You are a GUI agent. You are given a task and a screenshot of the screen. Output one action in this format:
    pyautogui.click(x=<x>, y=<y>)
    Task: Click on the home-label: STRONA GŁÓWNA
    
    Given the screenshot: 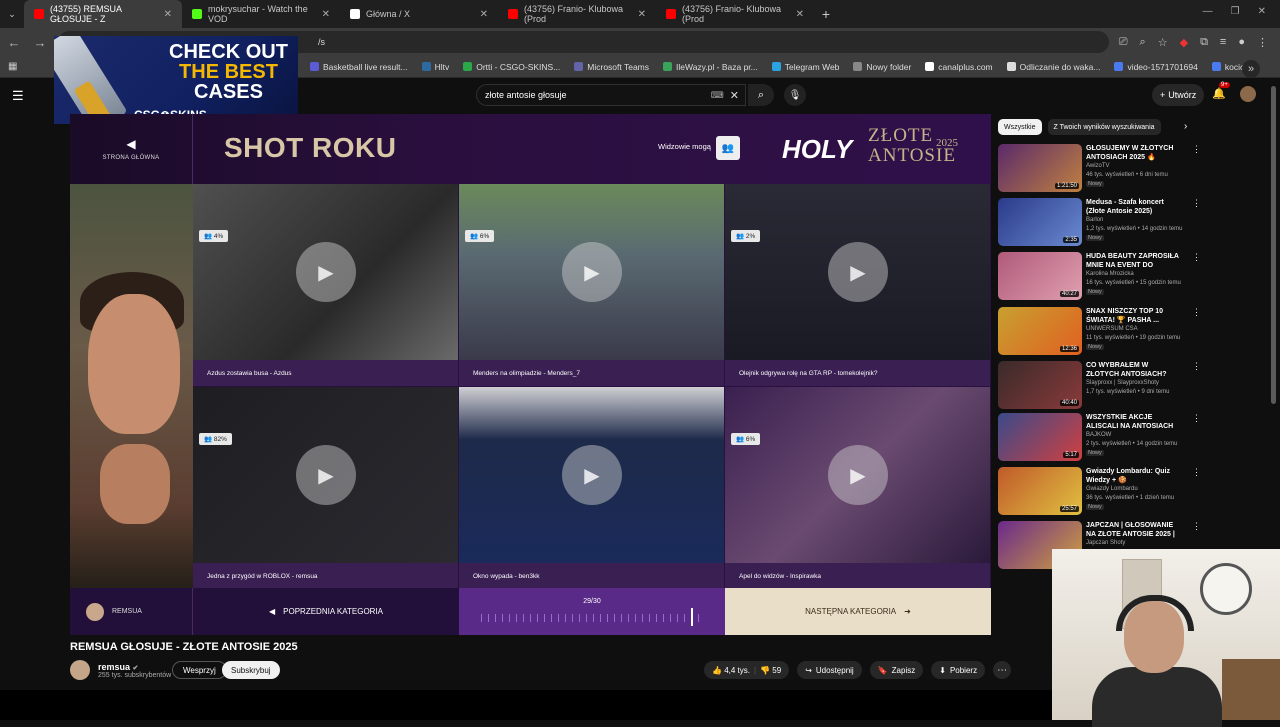 What is the action you would take?
    pyautogui.click(x=131, y=158)
    